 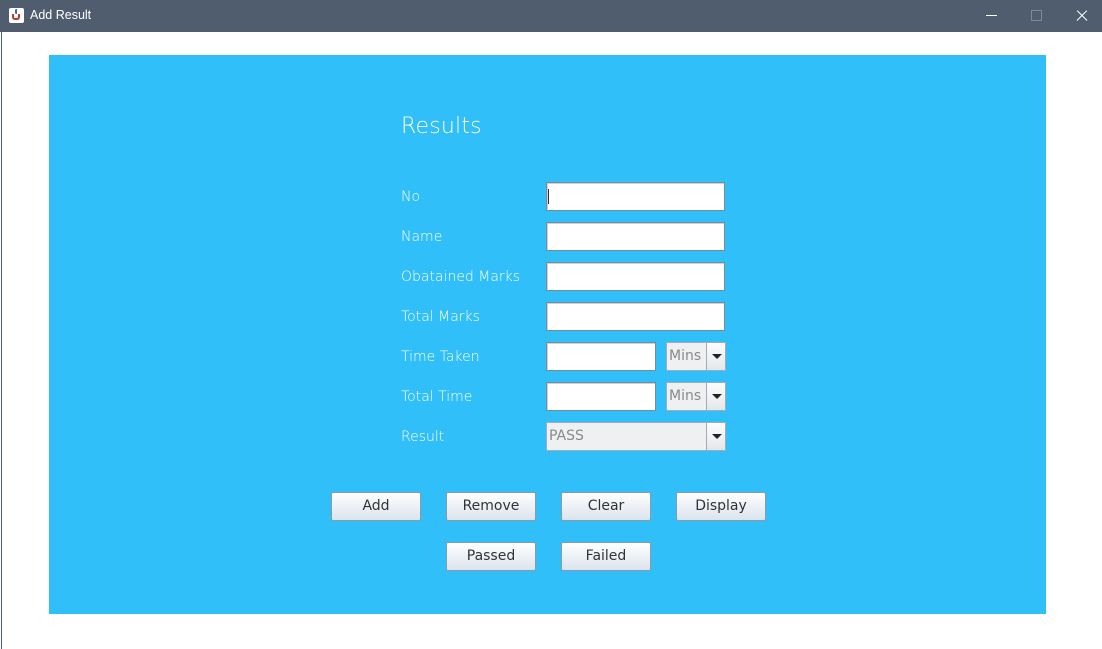 I want to click on name-label: Name, so click(x=422, y=237).